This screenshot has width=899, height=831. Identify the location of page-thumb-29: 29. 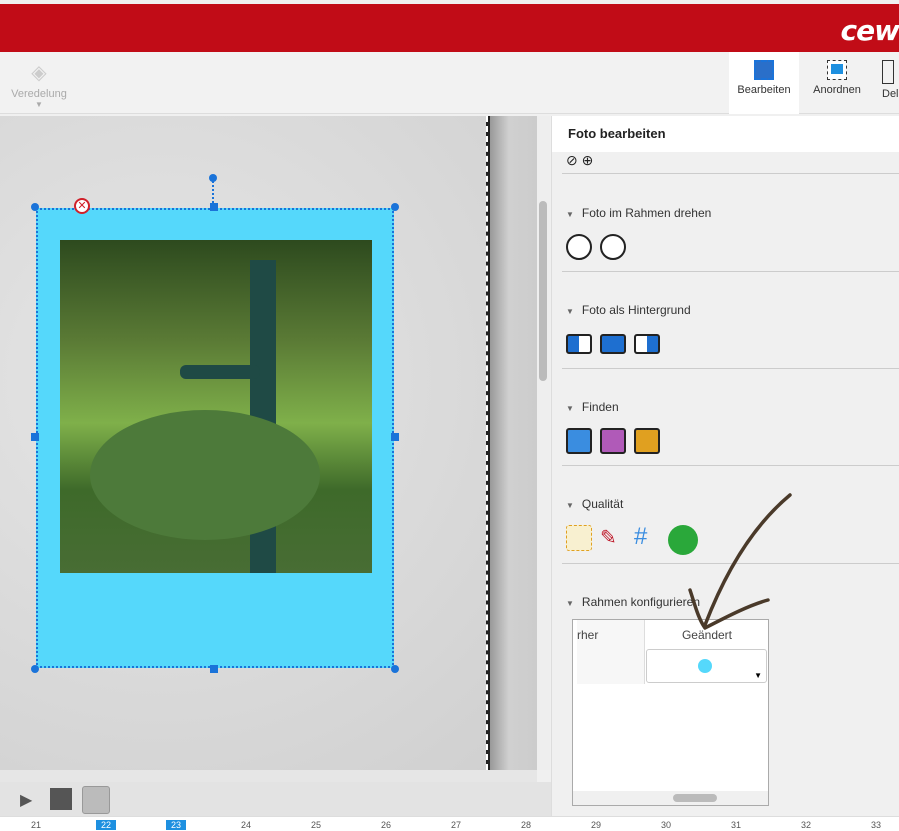
(596, 825).